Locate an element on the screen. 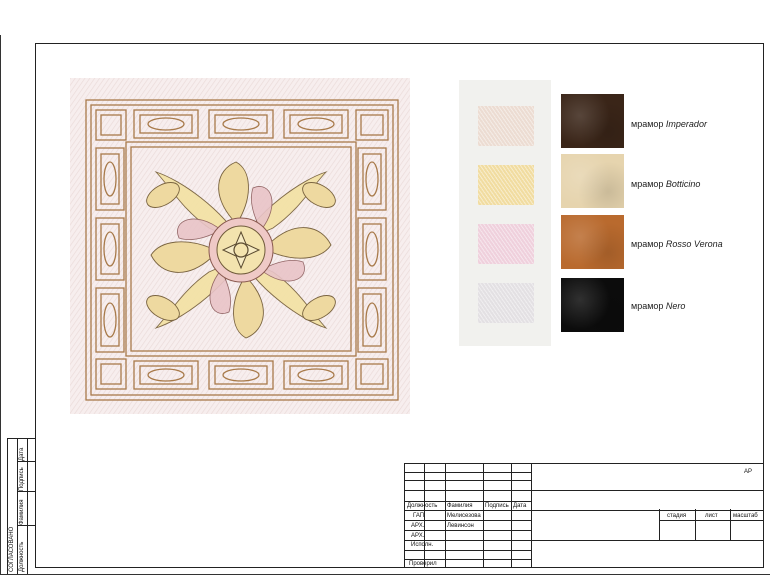 This screenshot has height=578, width=770. stamp-col-date: Дата is located at coordinates (22, 454).